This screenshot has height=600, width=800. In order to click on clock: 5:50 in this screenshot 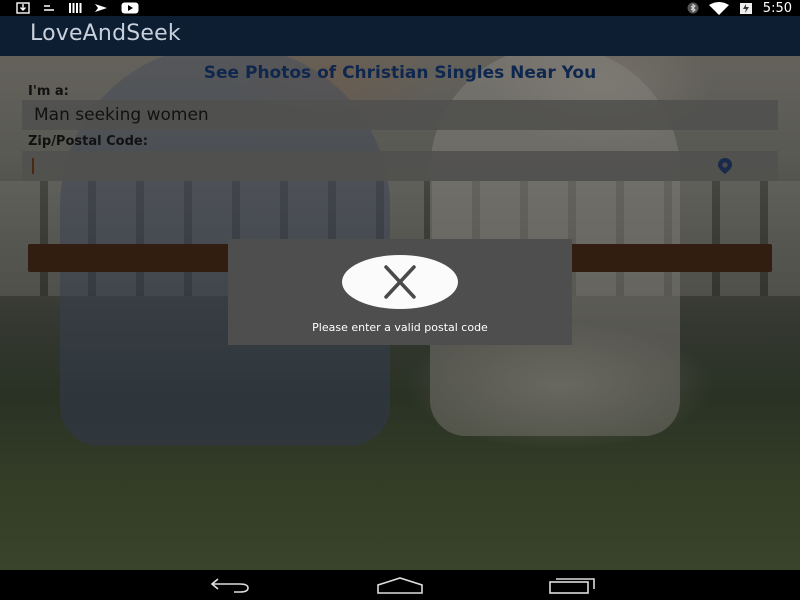, I will do `click(777, 8)`.